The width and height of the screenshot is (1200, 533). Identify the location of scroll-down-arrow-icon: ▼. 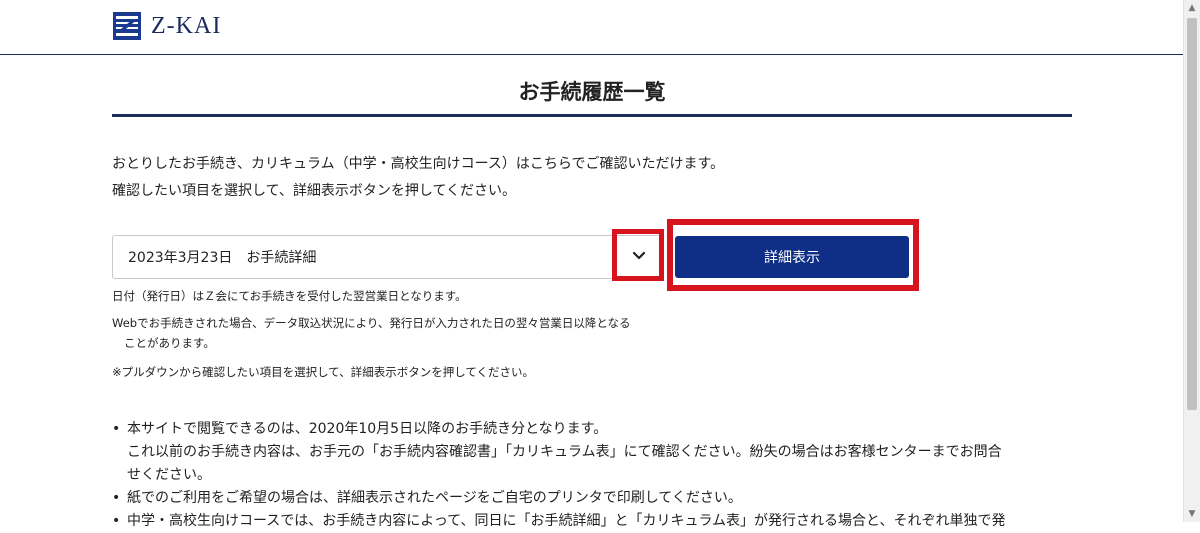
(1192, 514).